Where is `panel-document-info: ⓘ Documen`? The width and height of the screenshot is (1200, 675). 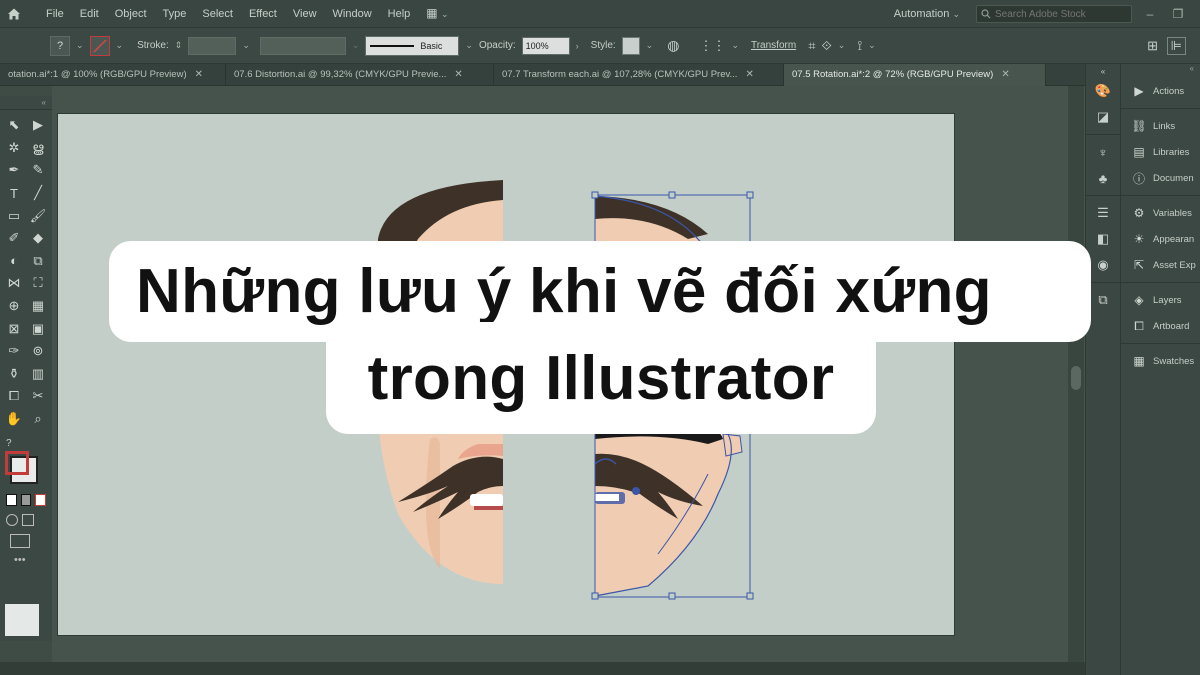
panel-document-info: ⓘ Documen is located at coordinates (1160, 178).